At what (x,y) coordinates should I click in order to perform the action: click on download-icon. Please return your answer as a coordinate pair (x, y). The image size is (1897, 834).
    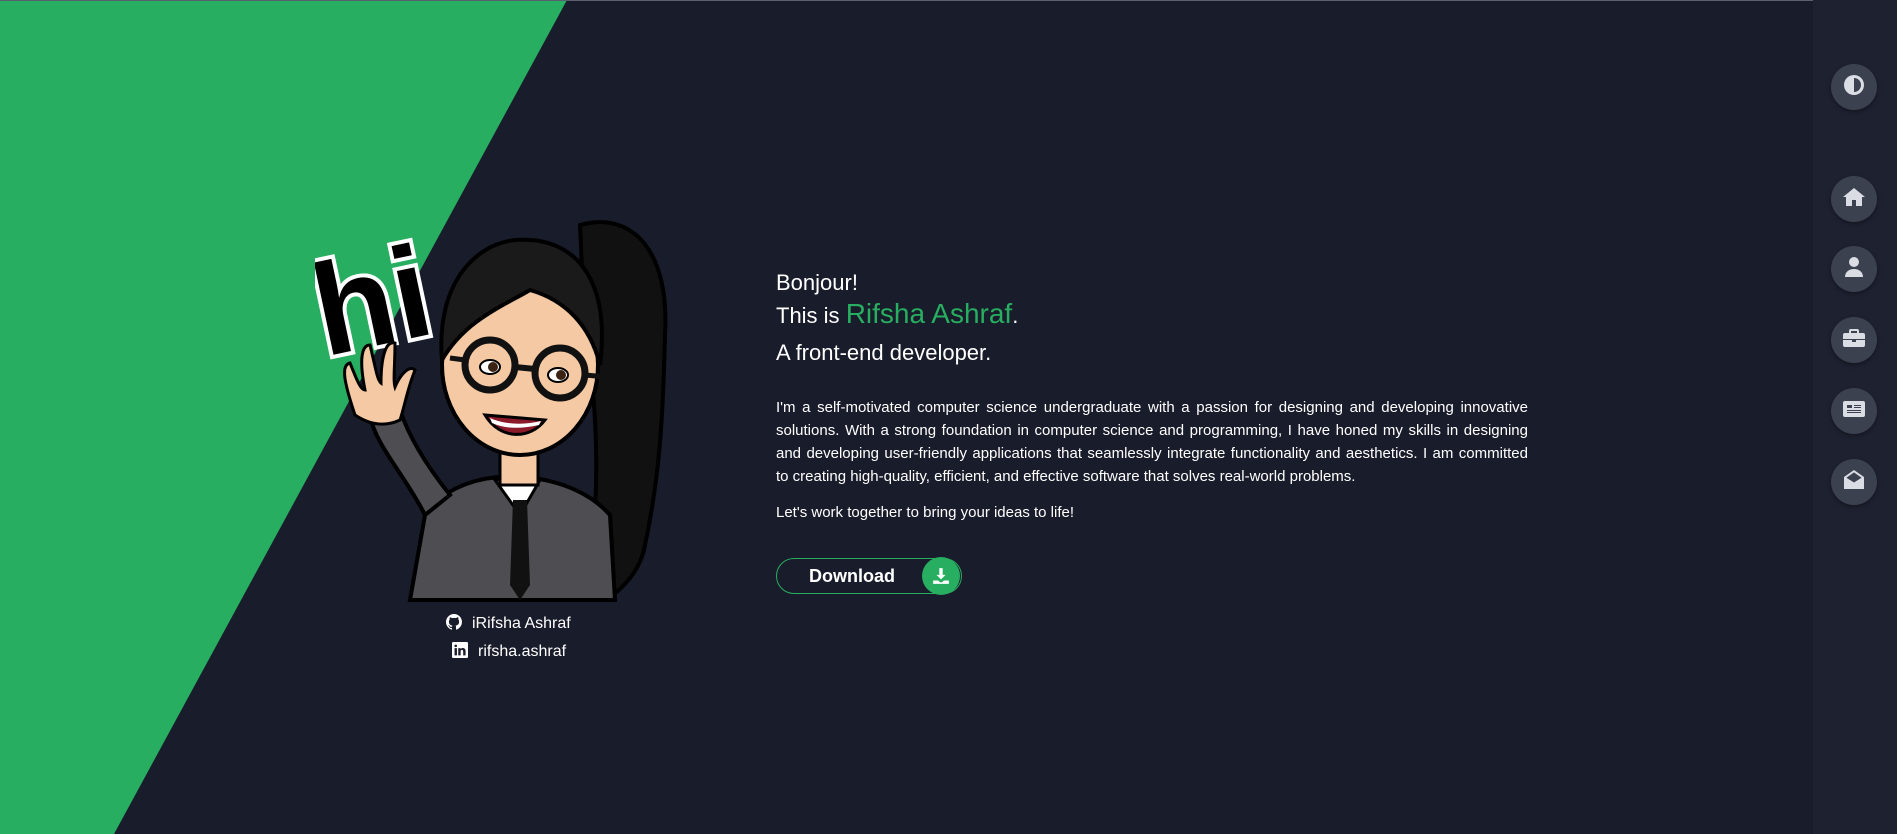
    Looking at the image, I should click on (941, 576).